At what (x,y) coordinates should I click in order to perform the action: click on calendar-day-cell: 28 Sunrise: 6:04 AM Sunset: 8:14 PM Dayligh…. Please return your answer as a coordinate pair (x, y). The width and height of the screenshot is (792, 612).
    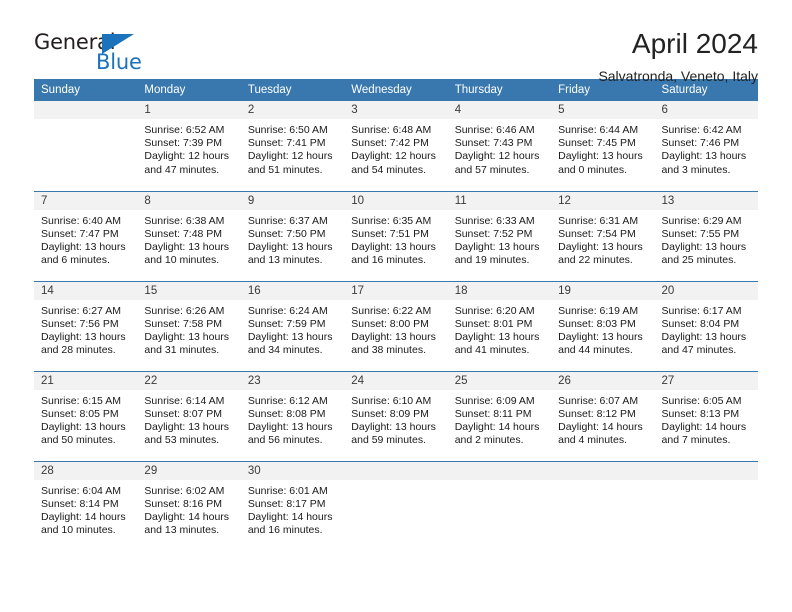
    Looking at the image, I should click on (86, 505).